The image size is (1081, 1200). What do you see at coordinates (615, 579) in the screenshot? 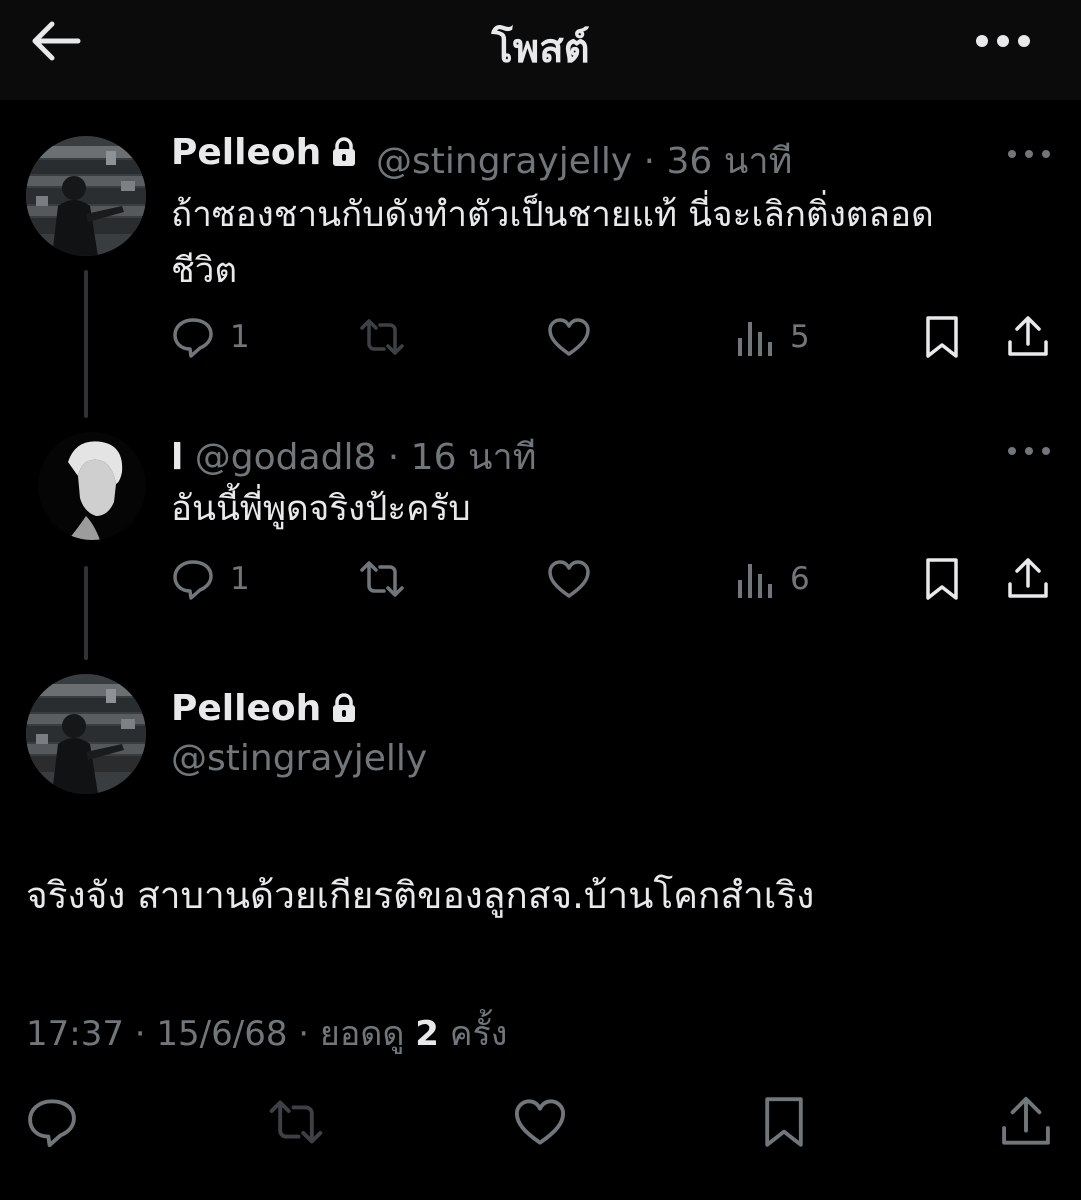
I see `tweet-actions: 1 6` at bounding box center [615, 579].